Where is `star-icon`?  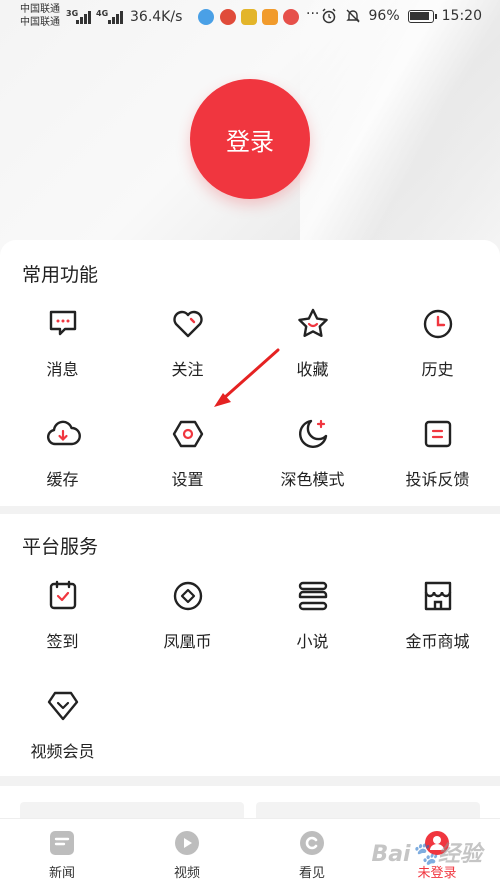 star-icon is located at coordinates (312, 322).